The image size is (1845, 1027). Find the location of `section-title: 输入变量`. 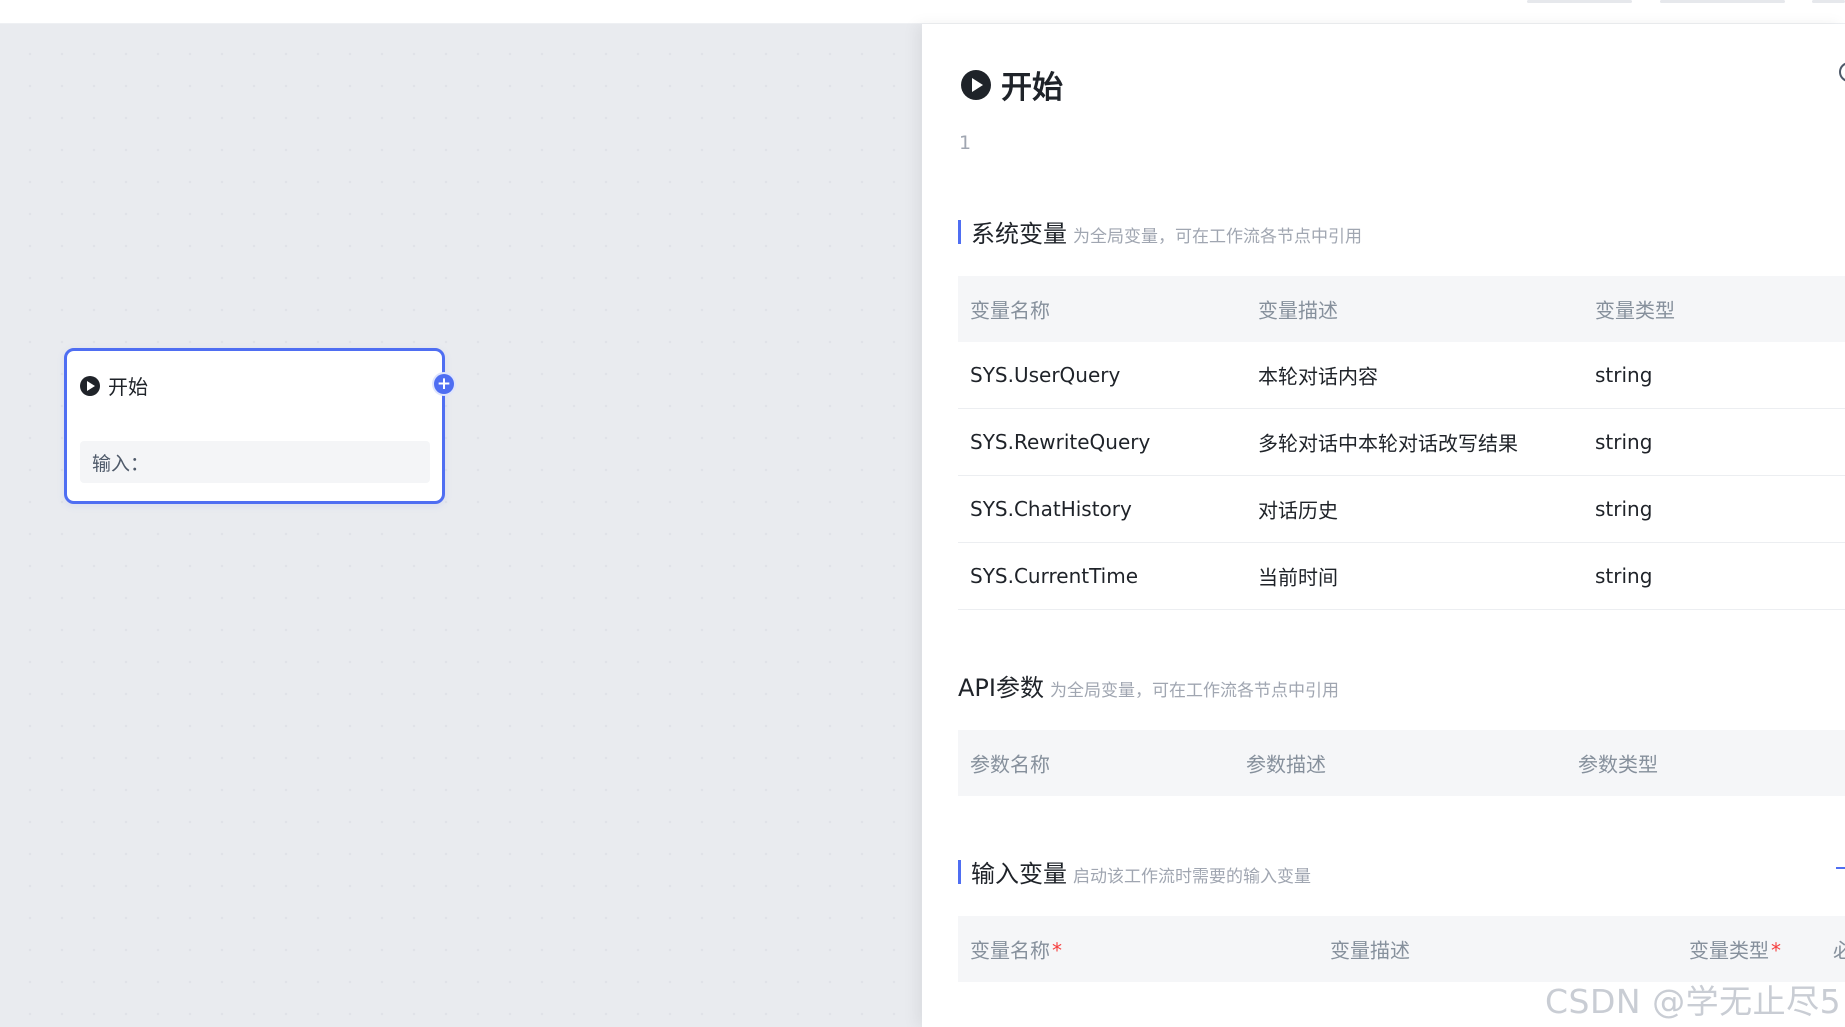

section-title: 输入变量 is located at coordinates (1019, 874).